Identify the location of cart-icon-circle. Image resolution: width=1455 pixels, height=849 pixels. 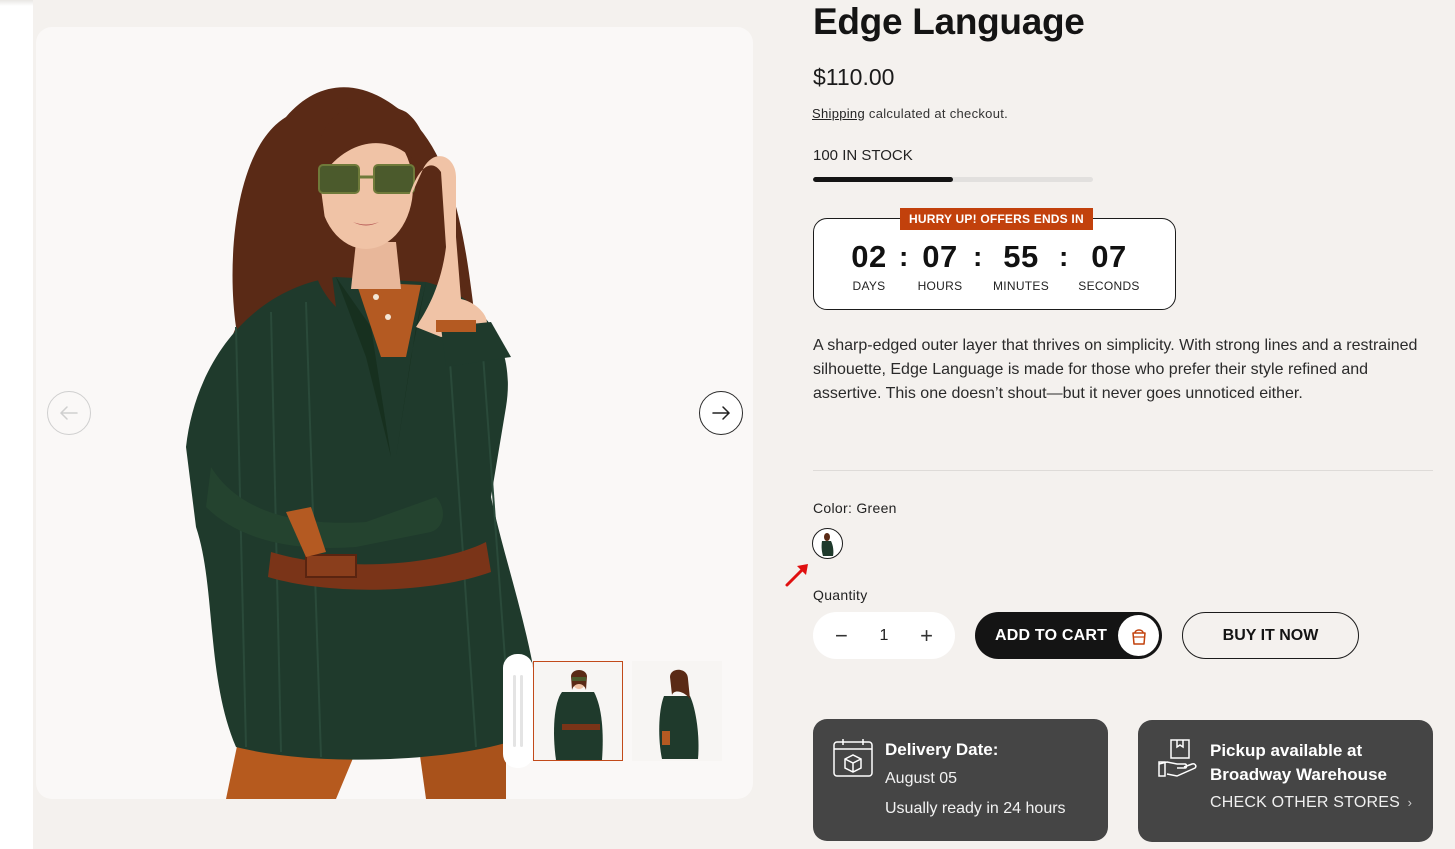
(1138, 635).